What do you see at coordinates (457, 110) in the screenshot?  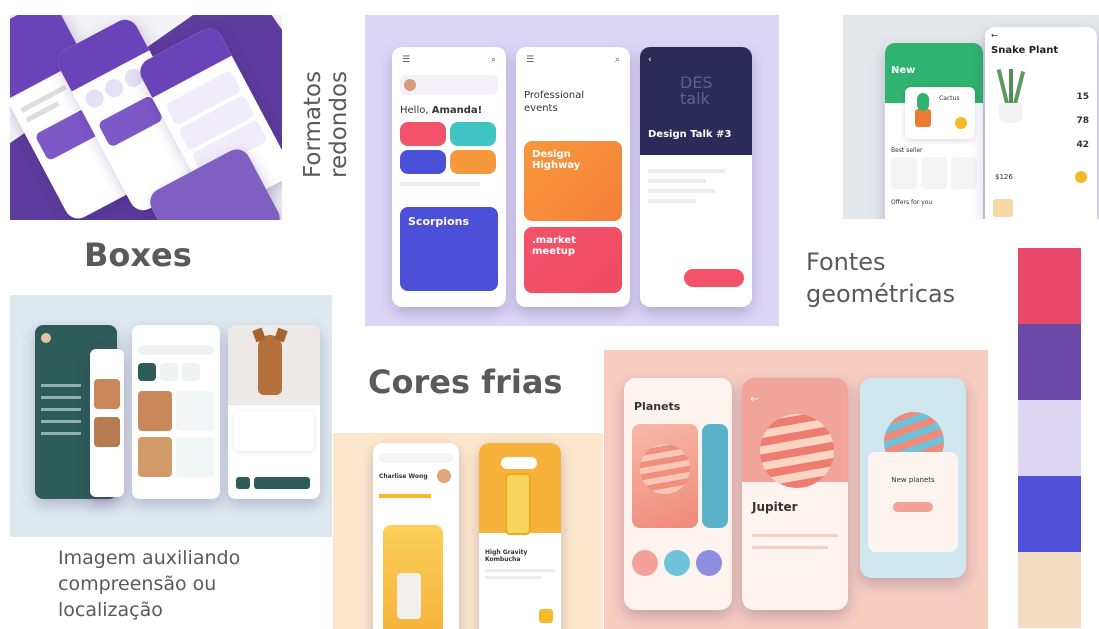 I see `greeting-name: Amanda!` at bounding box center [457, 110].